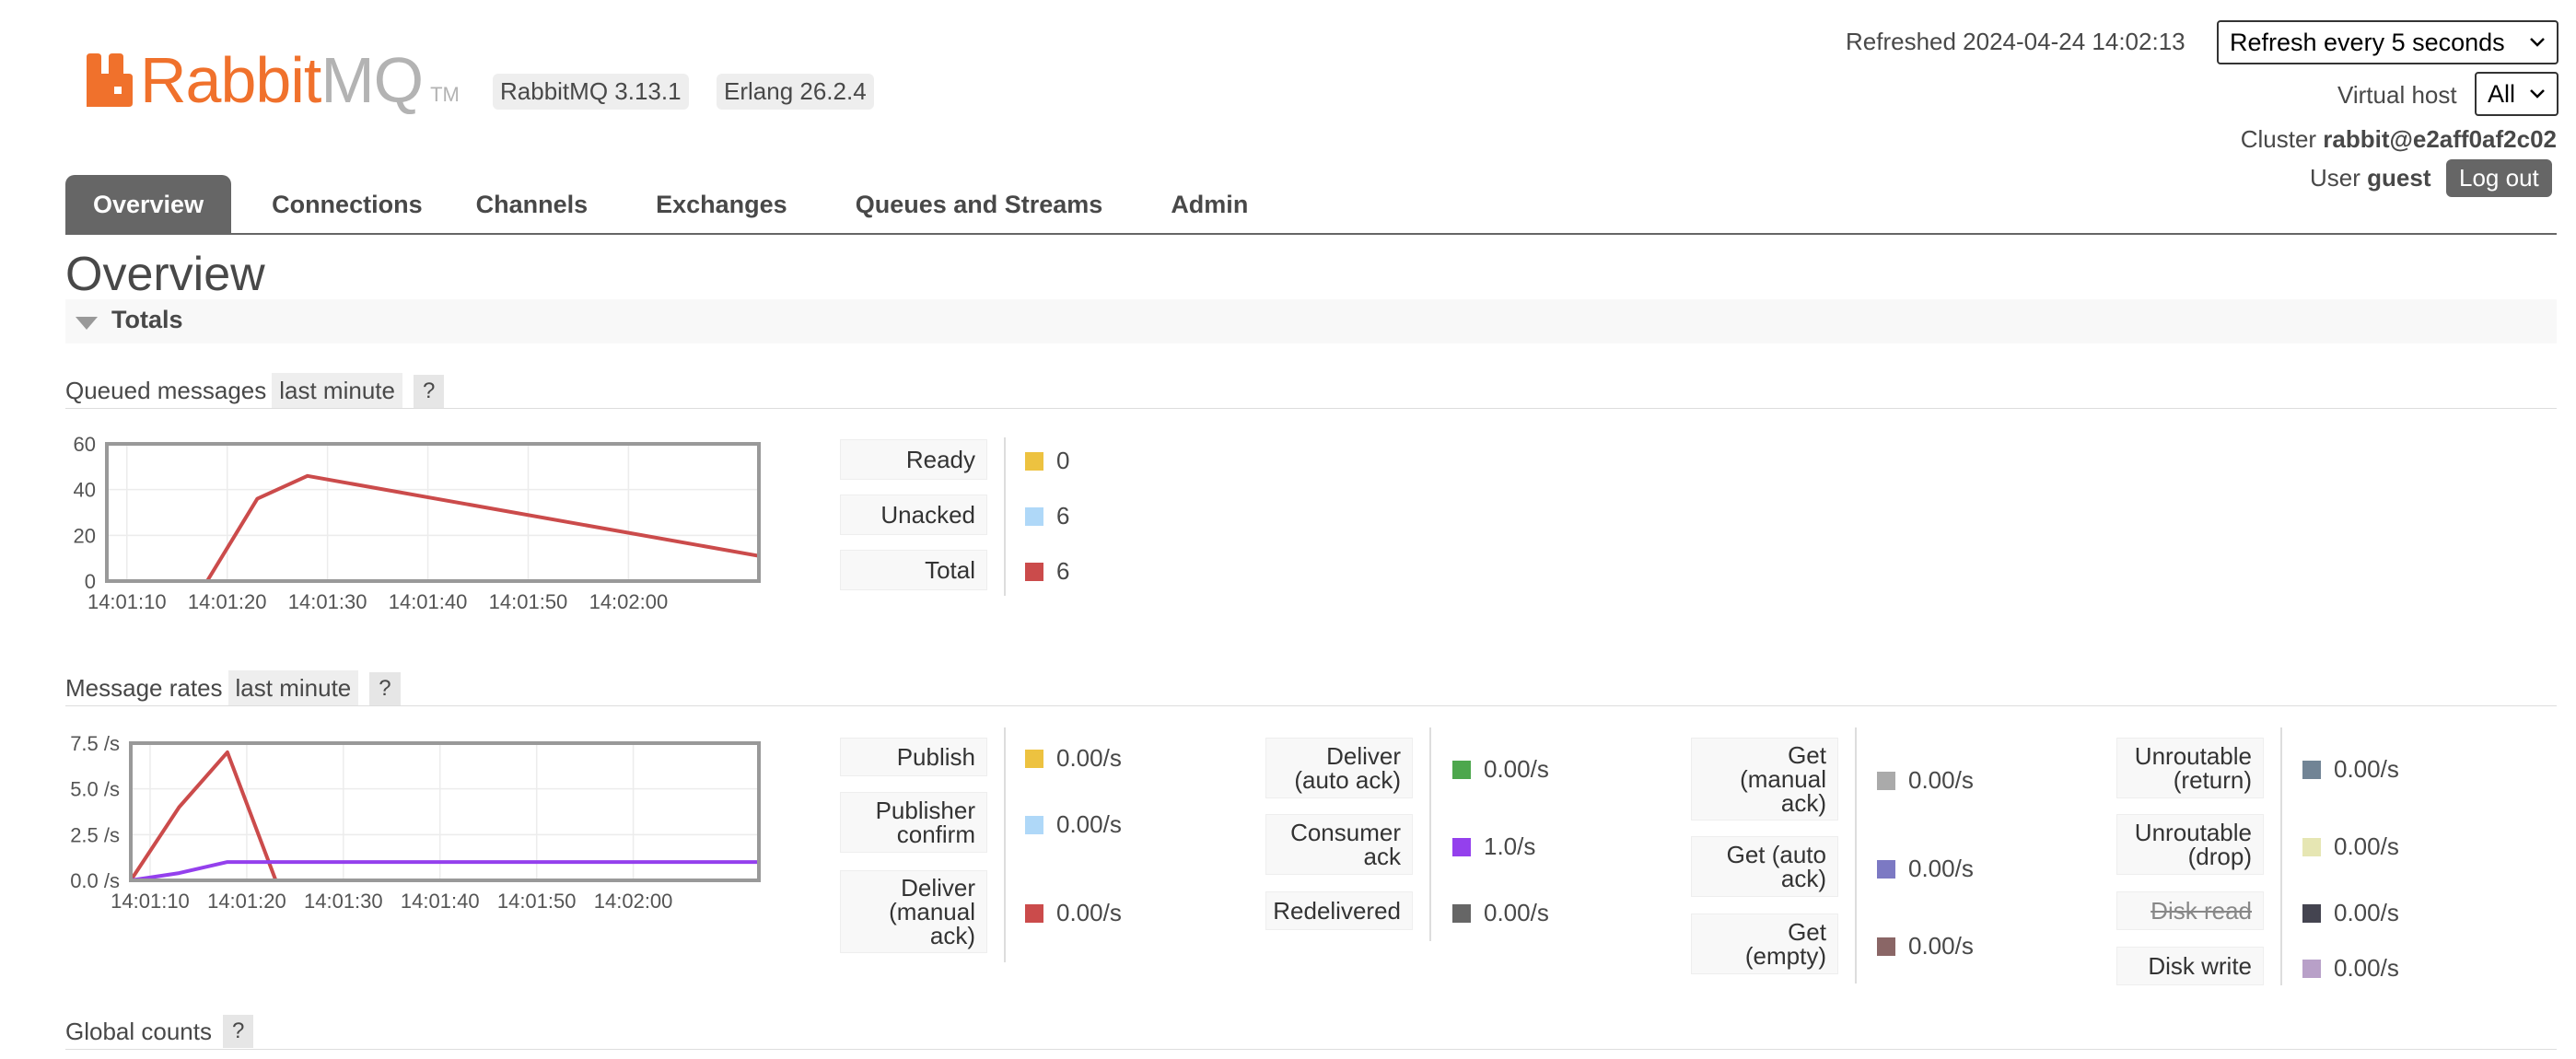 This screenshot has width=2576, height=1059. Describe the element at coordinates (272, 75) in the screenshot. I see `rabbitmq-logo: Rabbit MQ TM` at that location.